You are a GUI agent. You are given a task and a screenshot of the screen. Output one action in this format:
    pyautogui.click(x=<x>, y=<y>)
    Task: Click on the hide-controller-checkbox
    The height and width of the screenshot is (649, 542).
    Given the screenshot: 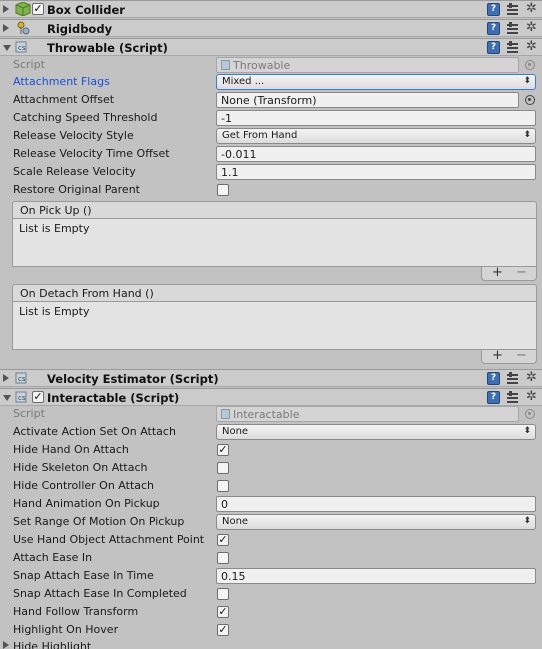 What is the action you would take?
    pyautogui.click(x=223, y=486)
    